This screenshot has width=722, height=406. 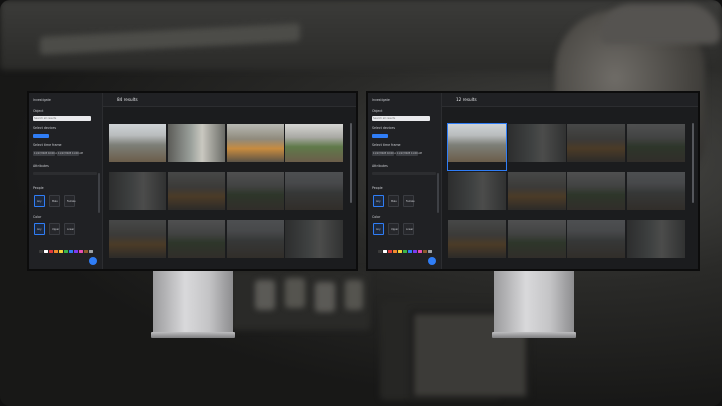 I want to click on section-label: Attributes, so click(x=380, y=166).